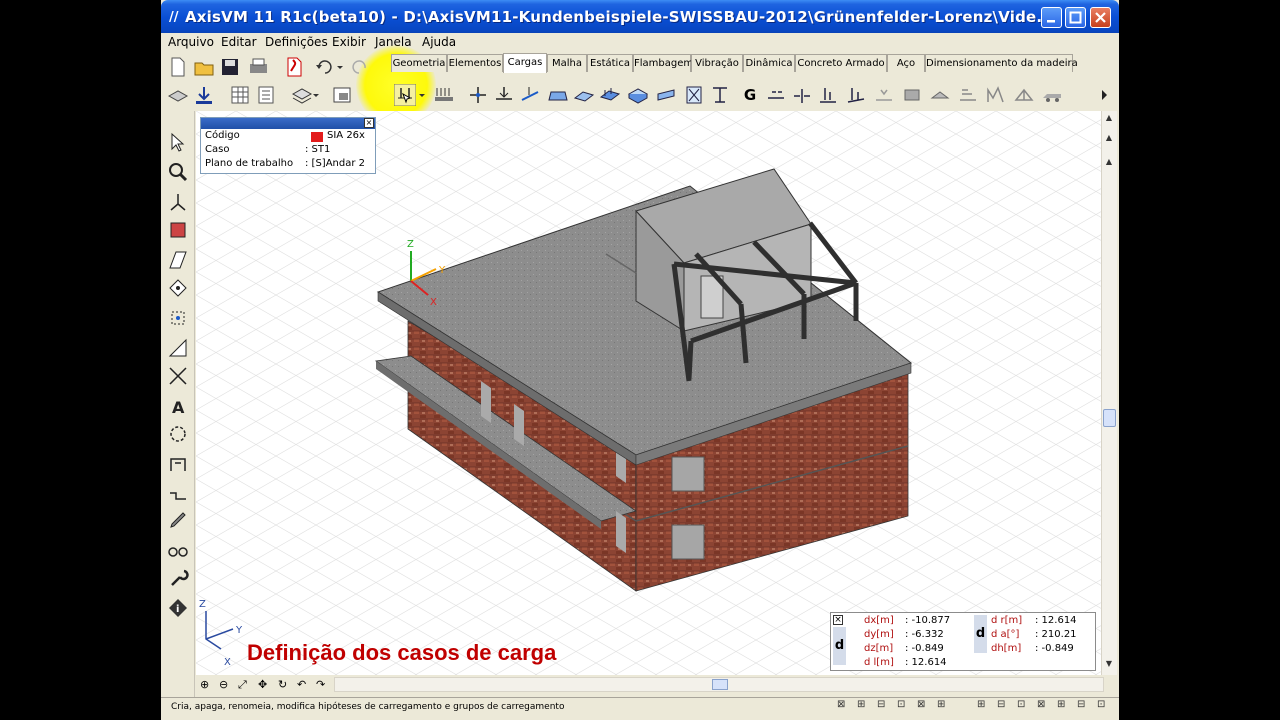  Describe the element at coordinates (1109, 418) in the screenshot. I see `scroll-thumb` at that location.